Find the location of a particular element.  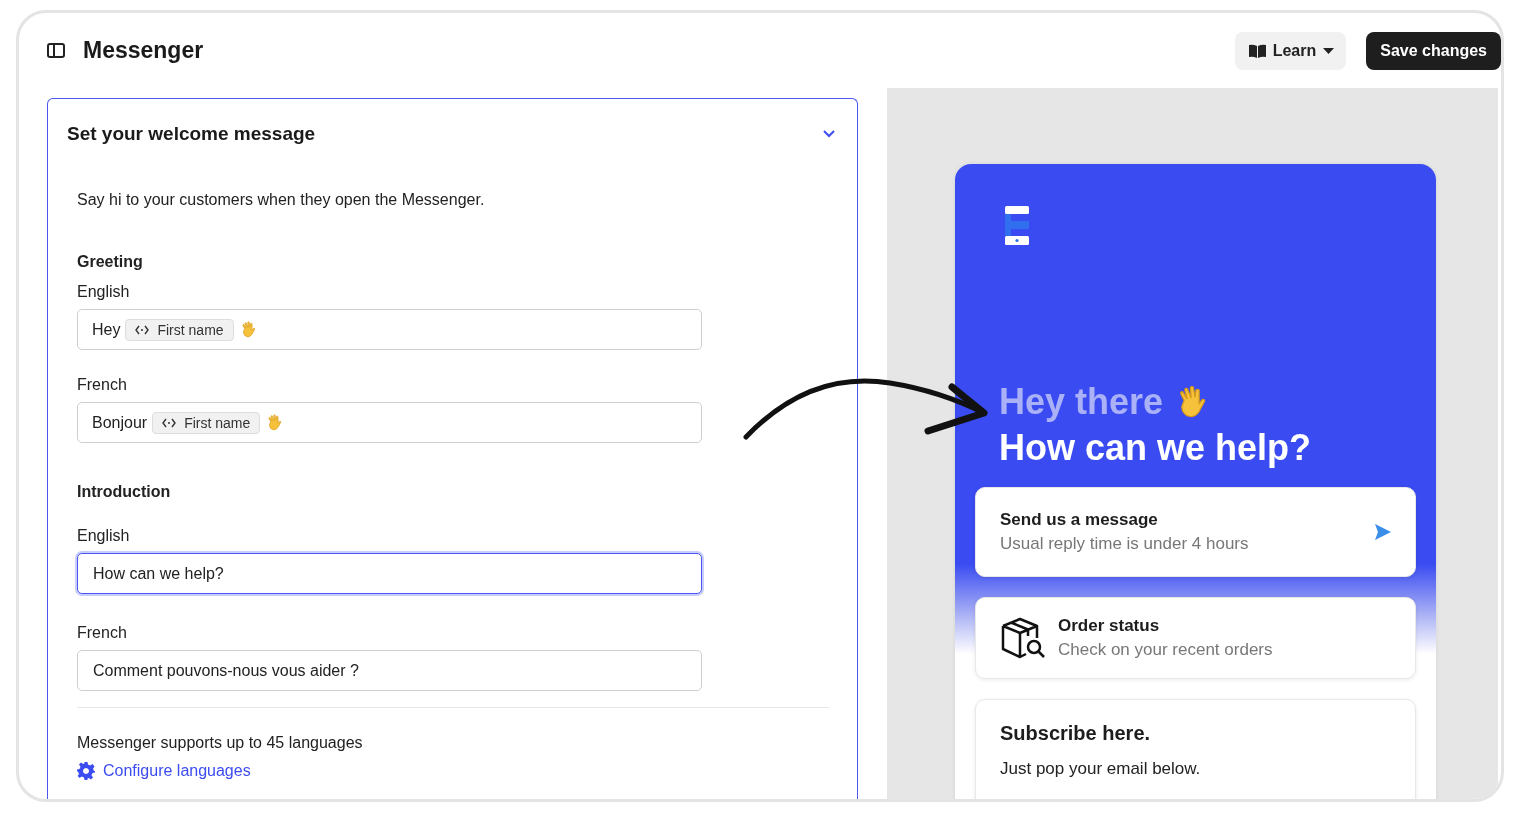

subscribe-card: Subscribe here. Just pop your email below. is located at coordinates (1195, 749).